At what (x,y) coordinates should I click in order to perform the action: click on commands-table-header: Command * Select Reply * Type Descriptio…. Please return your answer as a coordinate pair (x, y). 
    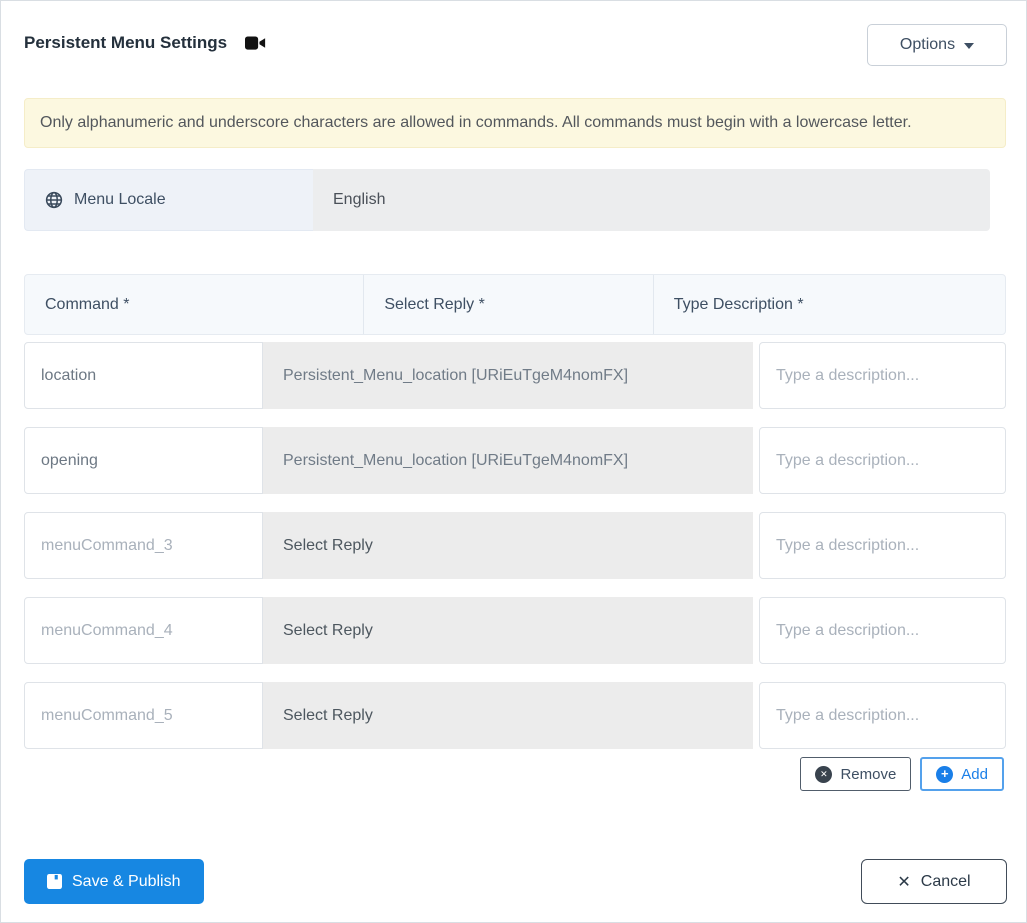
    Looking at the image, I should click on (515, 304).